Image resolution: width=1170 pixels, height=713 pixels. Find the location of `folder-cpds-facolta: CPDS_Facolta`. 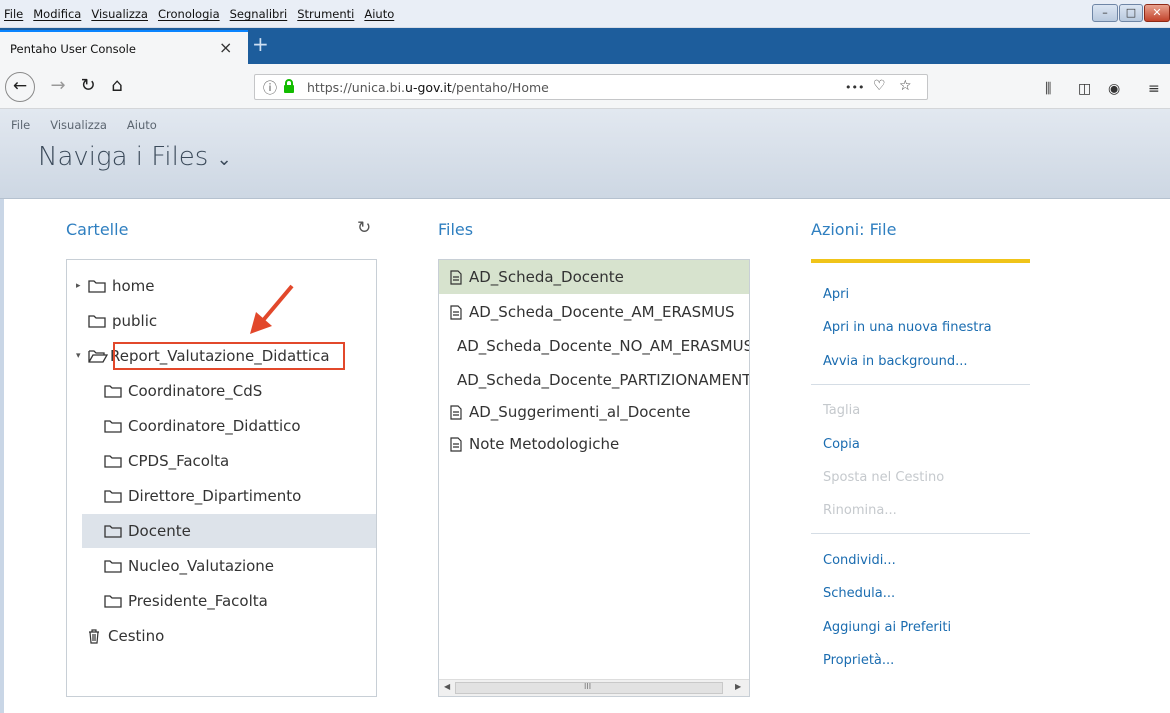

folder-cpds-facolta: CPDS_Facolta is located at coordinates (166, 461).